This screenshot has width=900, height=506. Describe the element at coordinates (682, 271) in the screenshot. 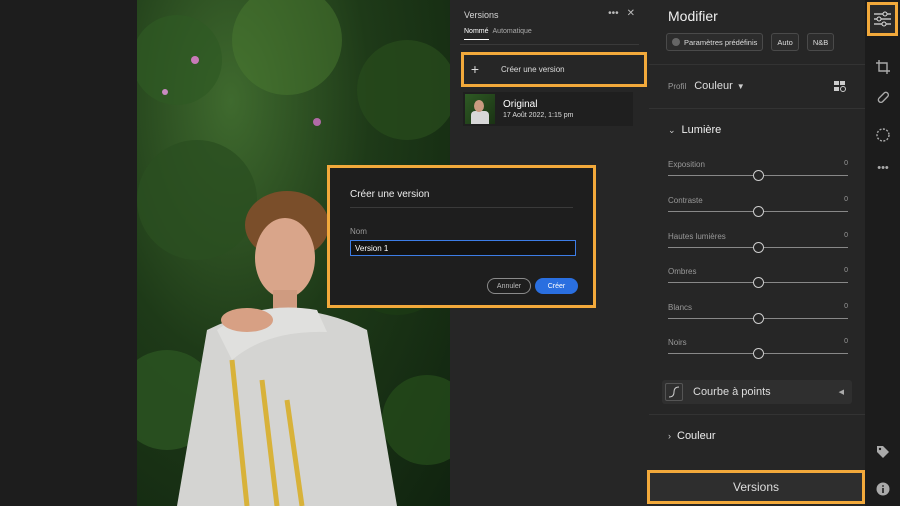

I see `slider-label: Ombres` at that location.